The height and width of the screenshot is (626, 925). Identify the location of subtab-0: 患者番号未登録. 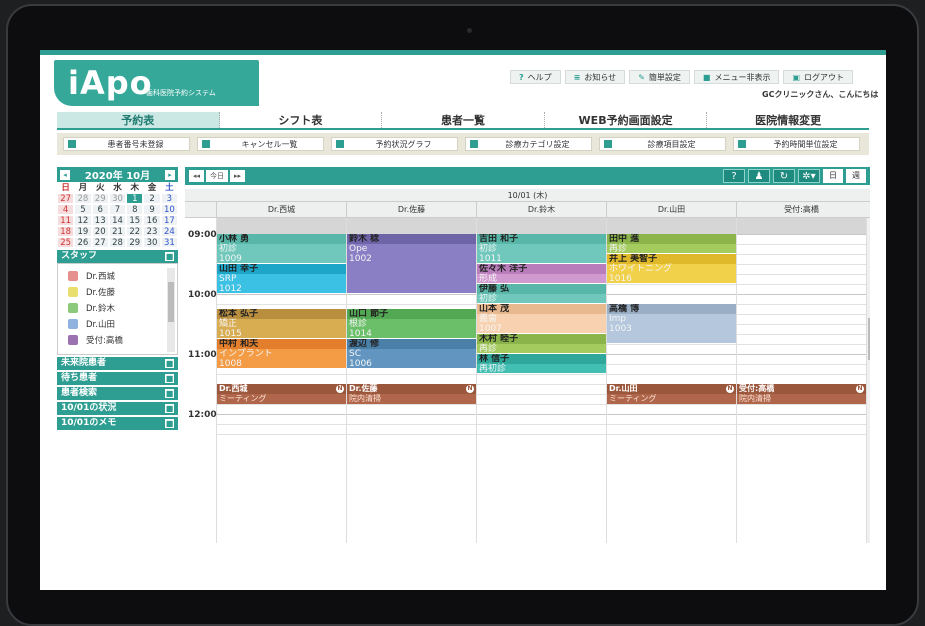
(126, 144).